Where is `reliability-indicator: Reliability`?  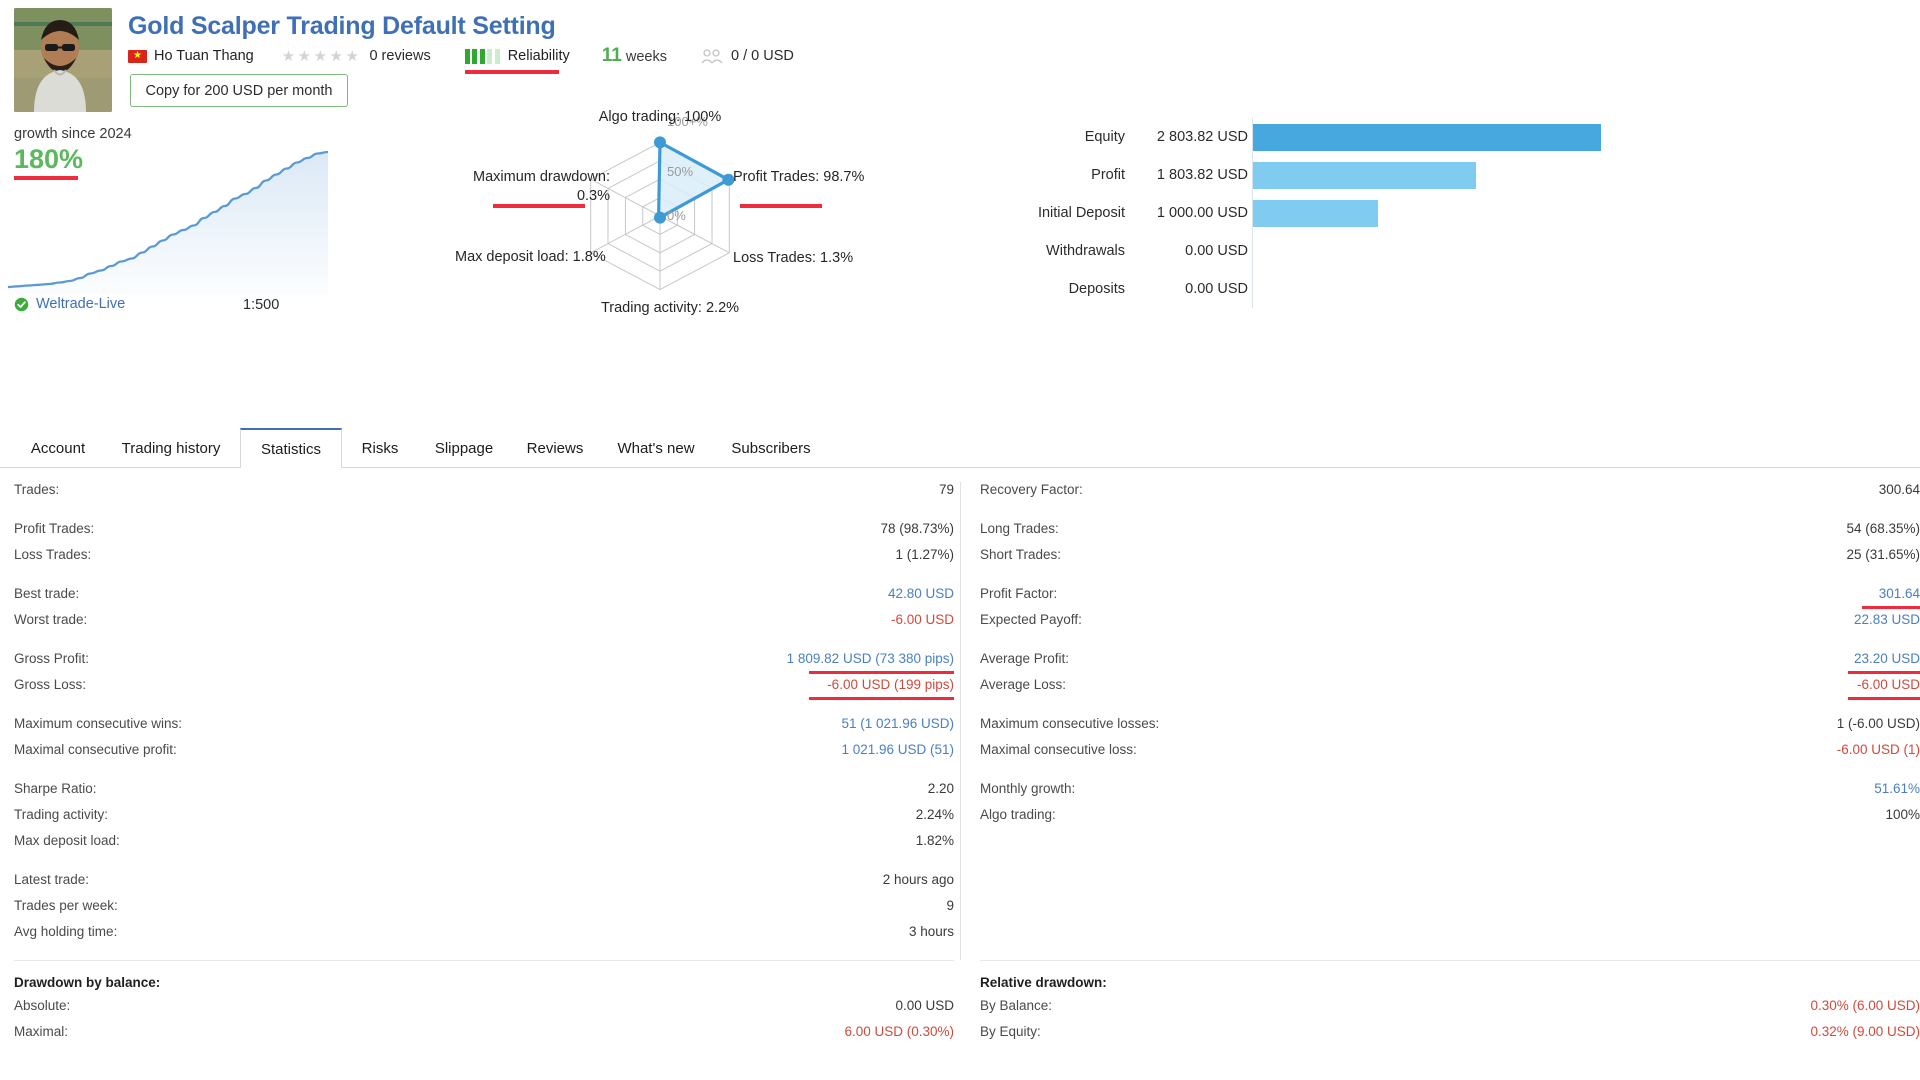 reliability-indicator: Reliability is located at coordinates (517, 61).